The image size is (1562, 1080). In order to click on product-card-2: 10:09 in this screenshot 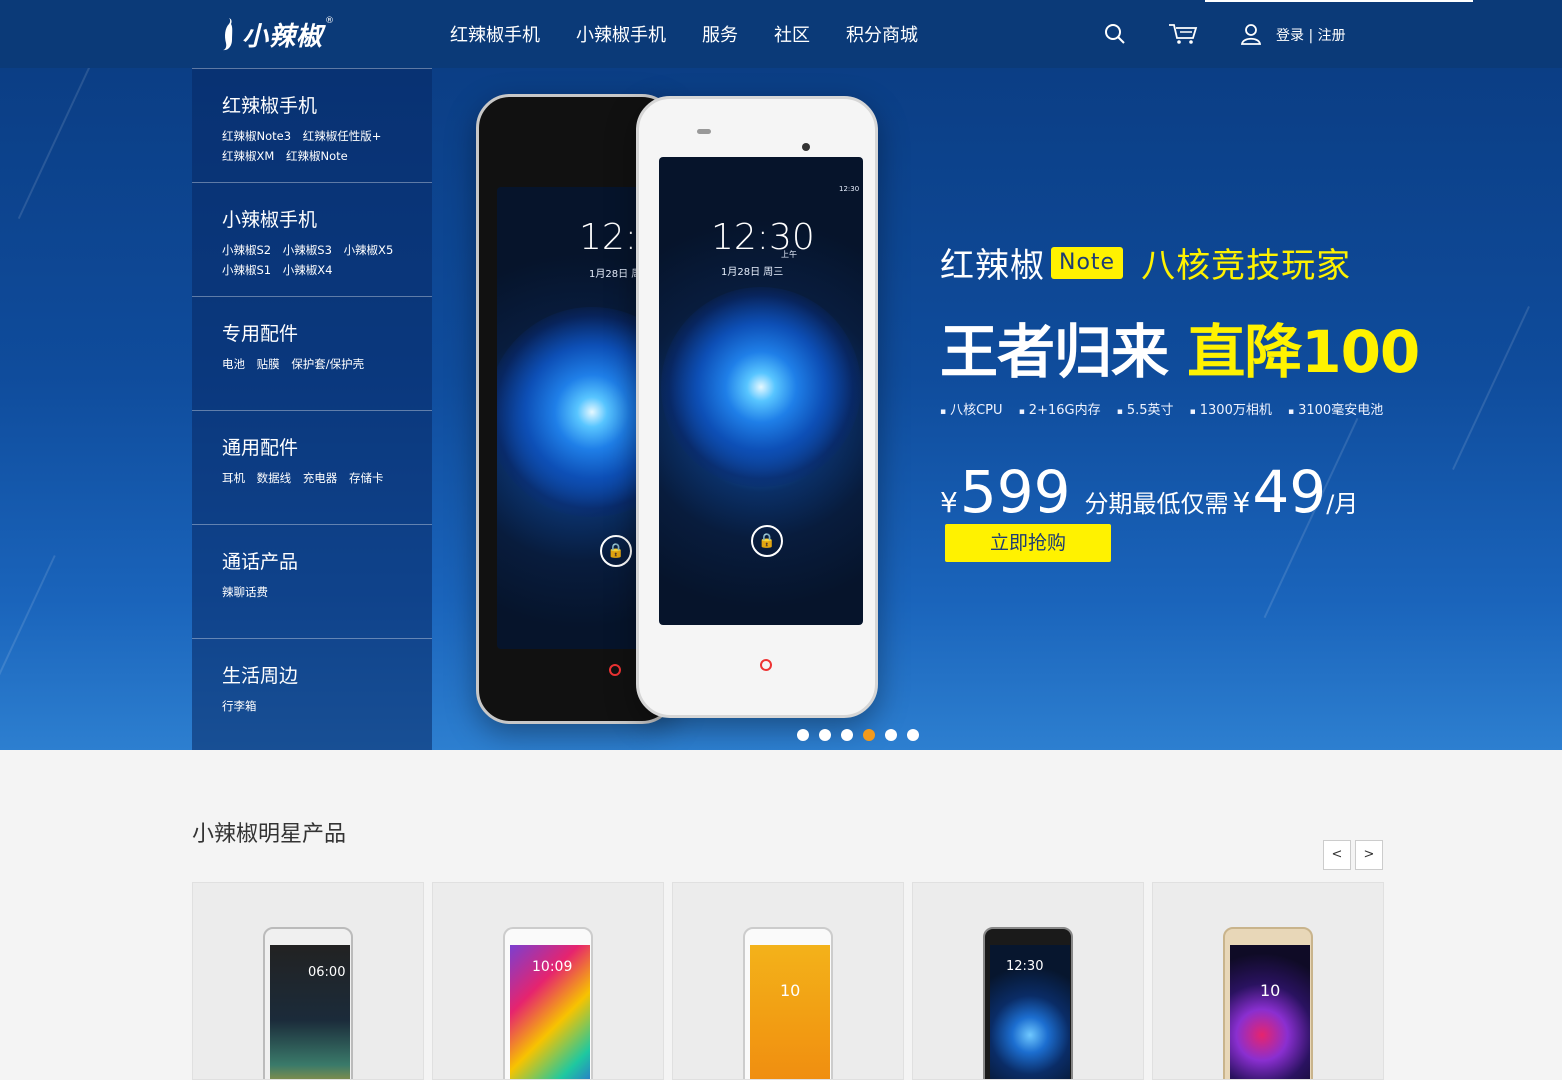, I will do `click(548, 981)`.